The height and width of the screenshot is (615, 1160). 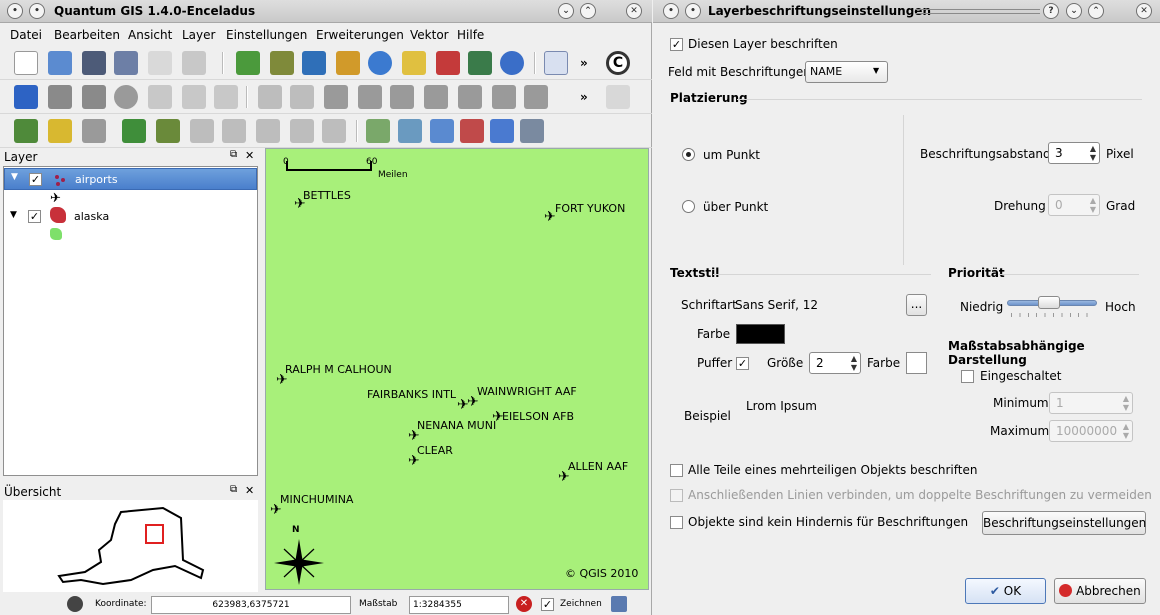 What do you see at coordinates (360, 35) in the screenshot?
I see `menu-erweiterungen: Erweiterungen` at bounding box center [360, 35].